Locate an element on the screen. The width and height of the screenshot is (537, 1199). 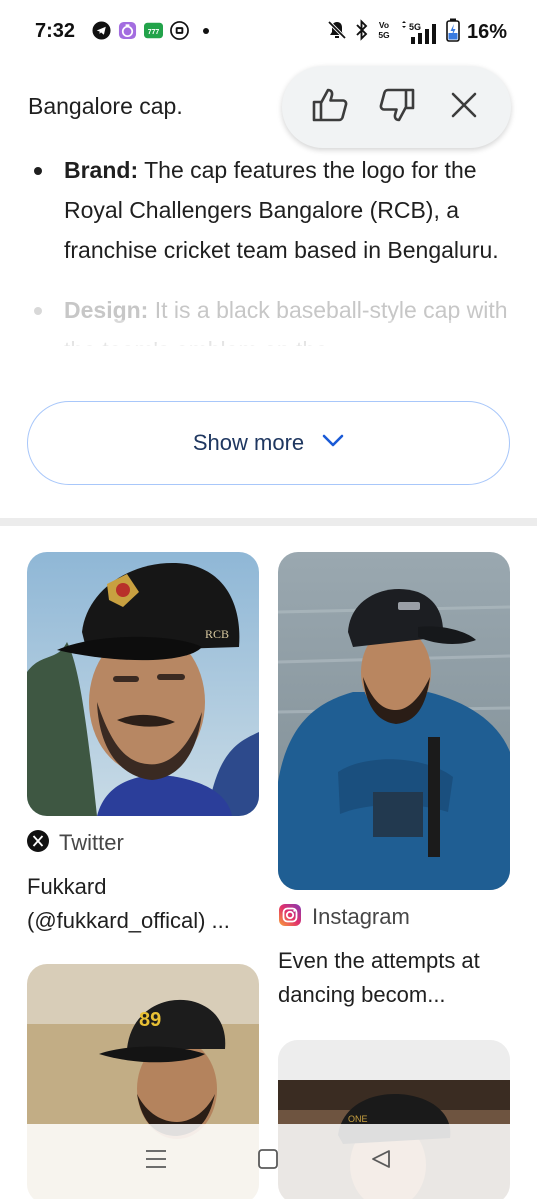
show-more-button: Show more is located at coordinates (268, 443).